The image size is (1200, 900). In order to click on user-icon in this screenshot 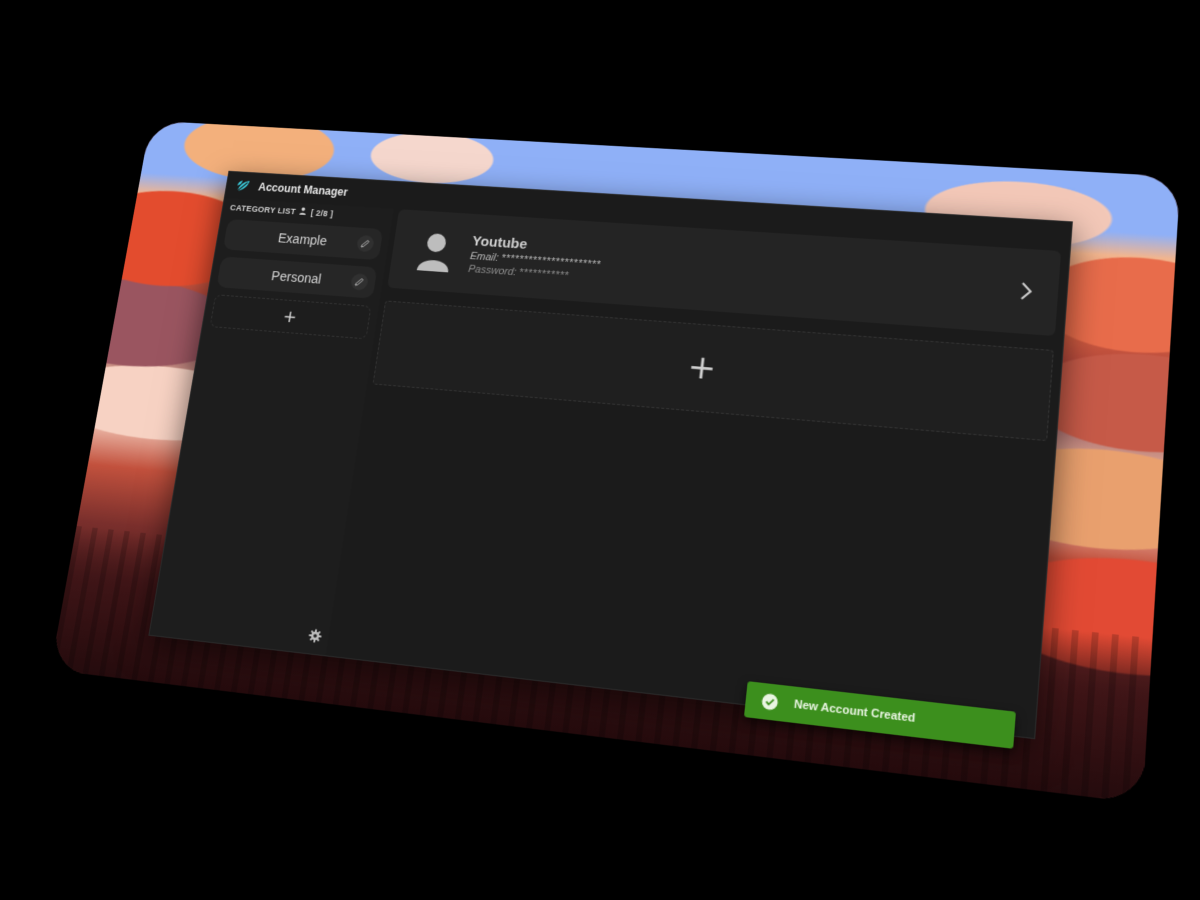, I will do `click(304, 212)`.